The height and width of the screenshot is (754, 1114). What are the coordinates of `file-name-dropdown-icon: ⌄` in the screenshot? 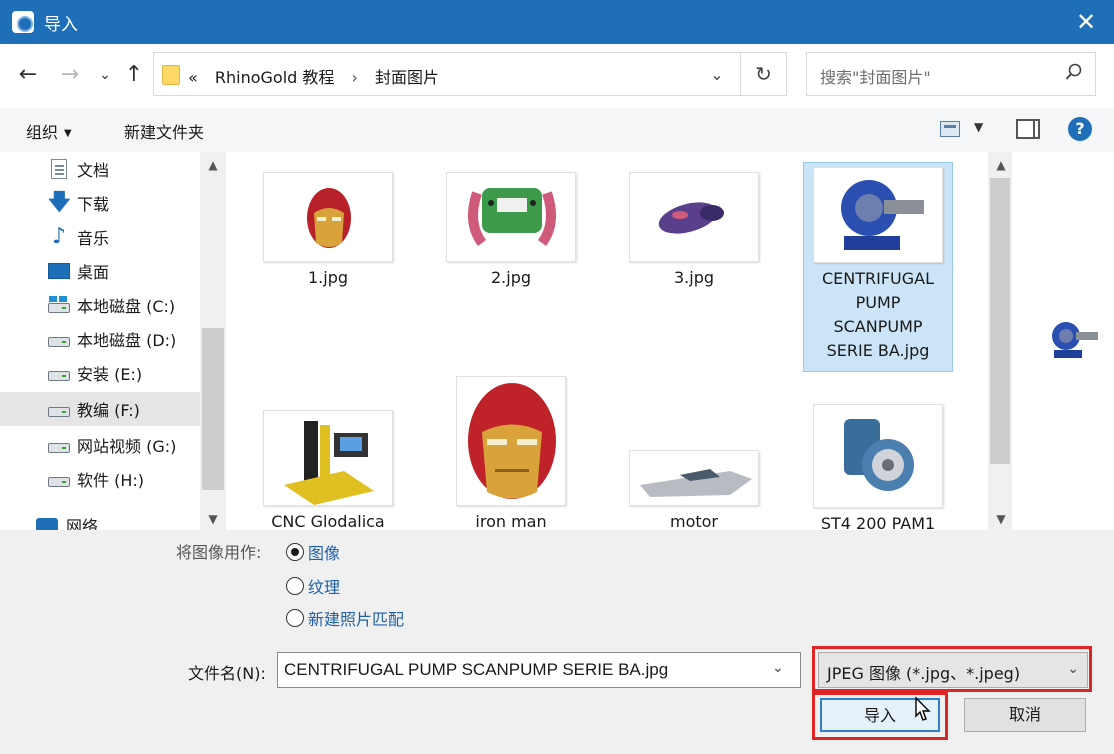 It's located at (778, 668).